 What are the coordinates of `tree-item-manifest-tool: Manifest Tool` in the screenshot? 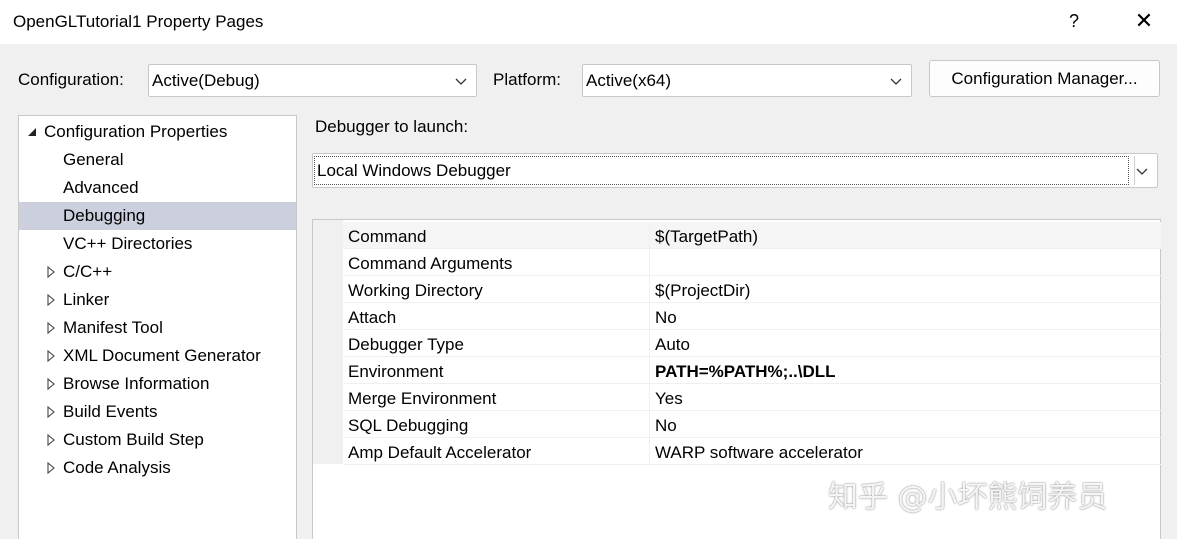 It's located at (157, 328).